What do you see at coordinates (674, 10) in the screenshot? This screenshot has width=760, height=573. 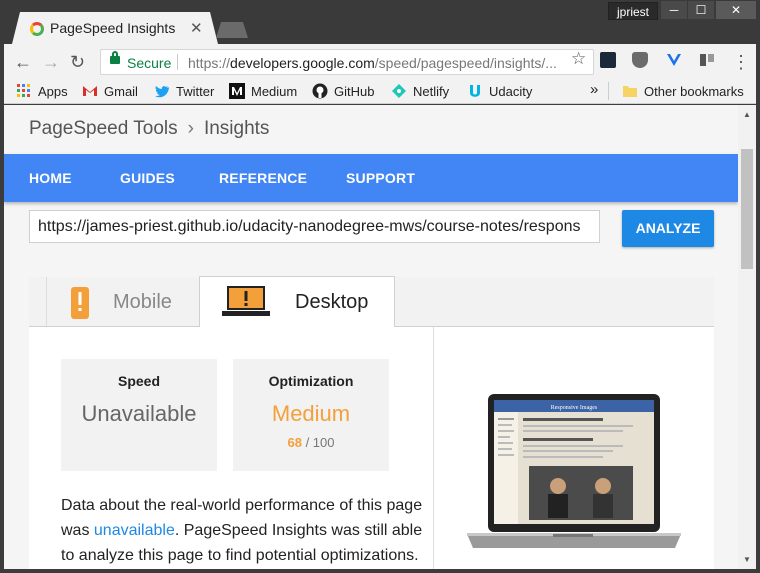 I see `minimize-button: ─` at bounding box center [674, 10].